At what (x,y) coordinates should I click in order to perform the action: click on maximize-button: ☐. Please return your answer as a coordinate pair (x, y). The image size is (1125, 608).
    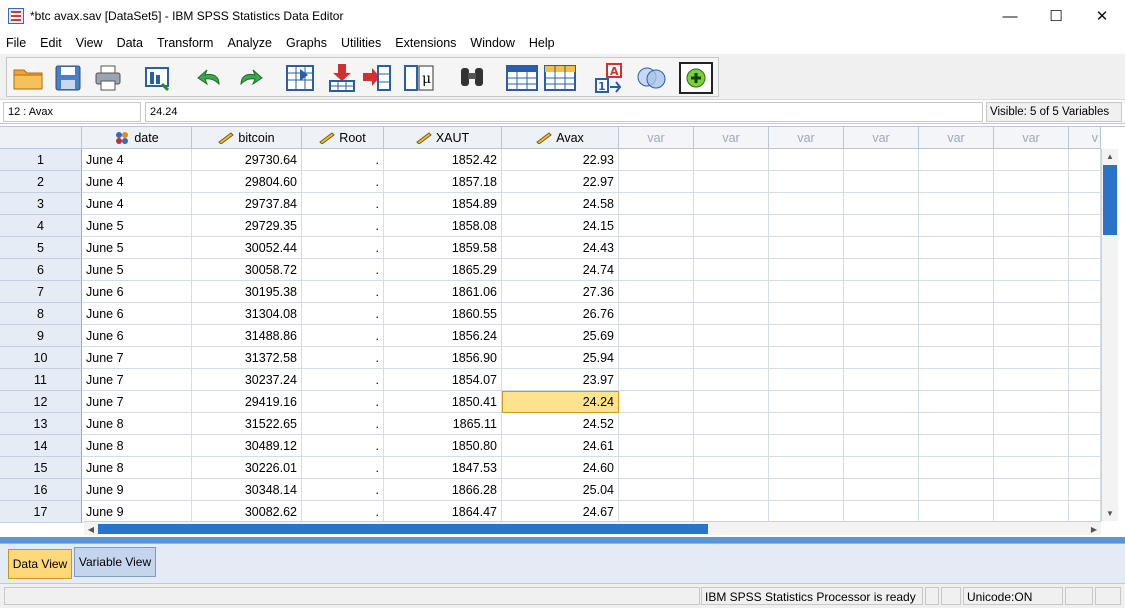
    Looking at the image, I should click on (1056, 16).